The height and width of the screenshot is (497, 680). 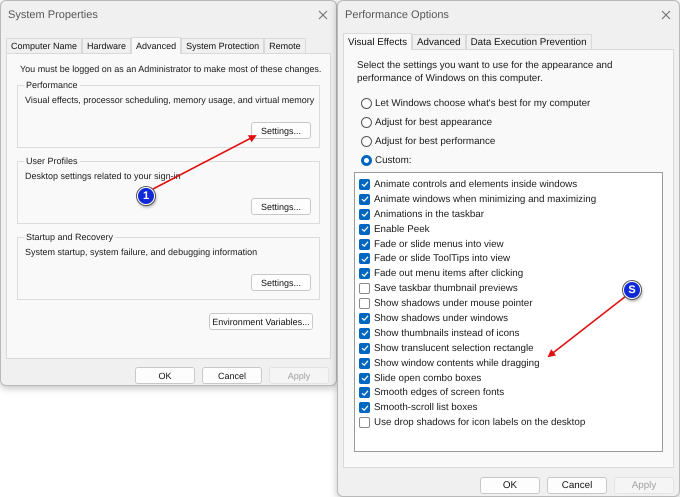 I want to click on tab: Data Execution Prevention, so click(x=529, y=41).